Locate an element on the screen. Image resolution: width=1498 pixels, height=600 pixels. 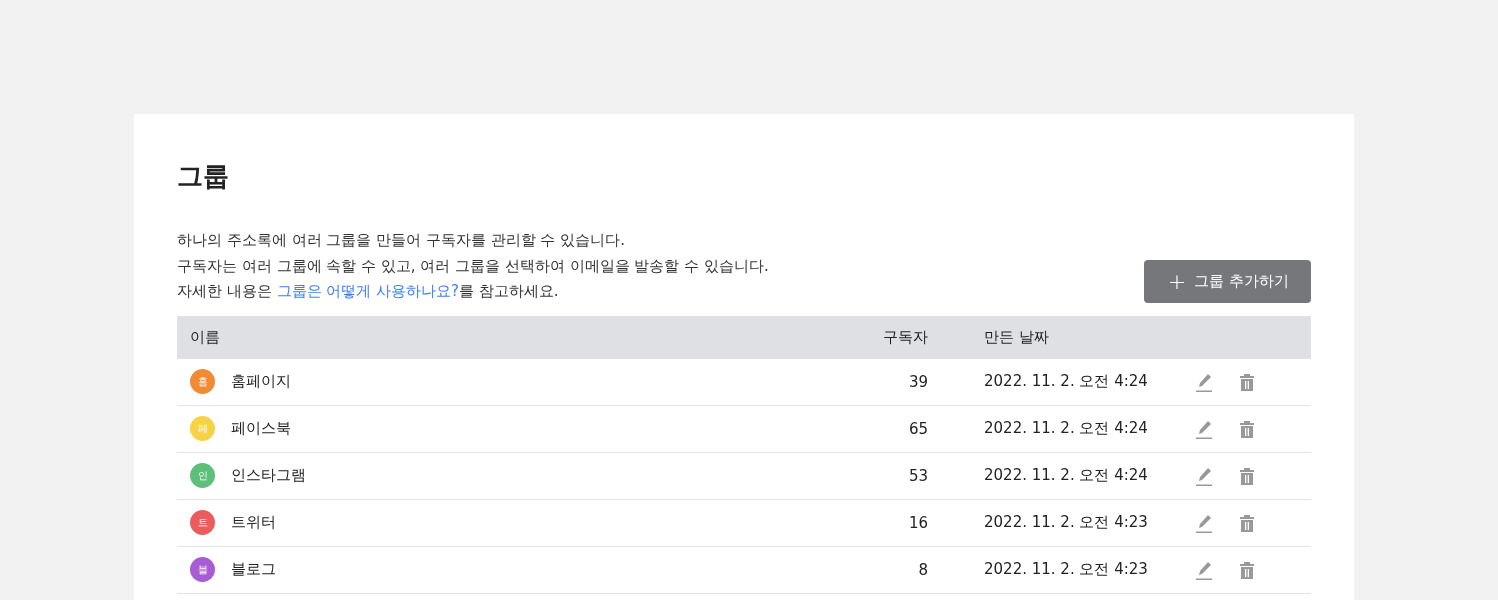
group-avatar: 홈 is located at coordinates (202, 381).